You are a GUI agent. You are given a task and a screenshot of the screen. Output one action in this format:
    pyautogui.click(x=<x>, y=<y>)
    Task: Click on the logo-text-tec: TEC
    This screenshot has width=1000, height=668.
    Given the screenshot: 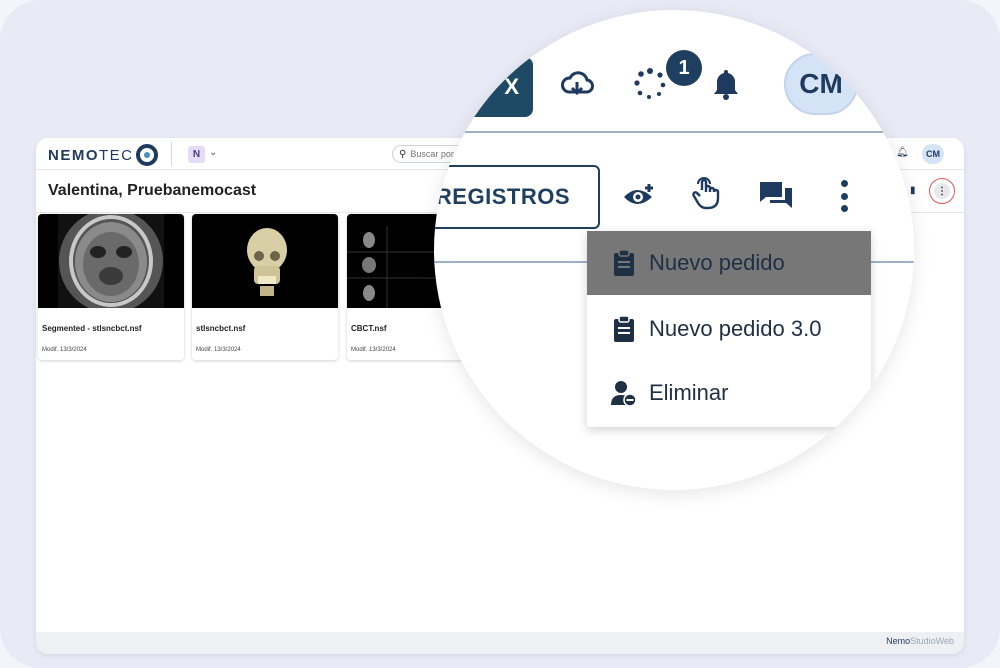 What is the action you would take?
    pyautogui.click(x=116, y=155)
    